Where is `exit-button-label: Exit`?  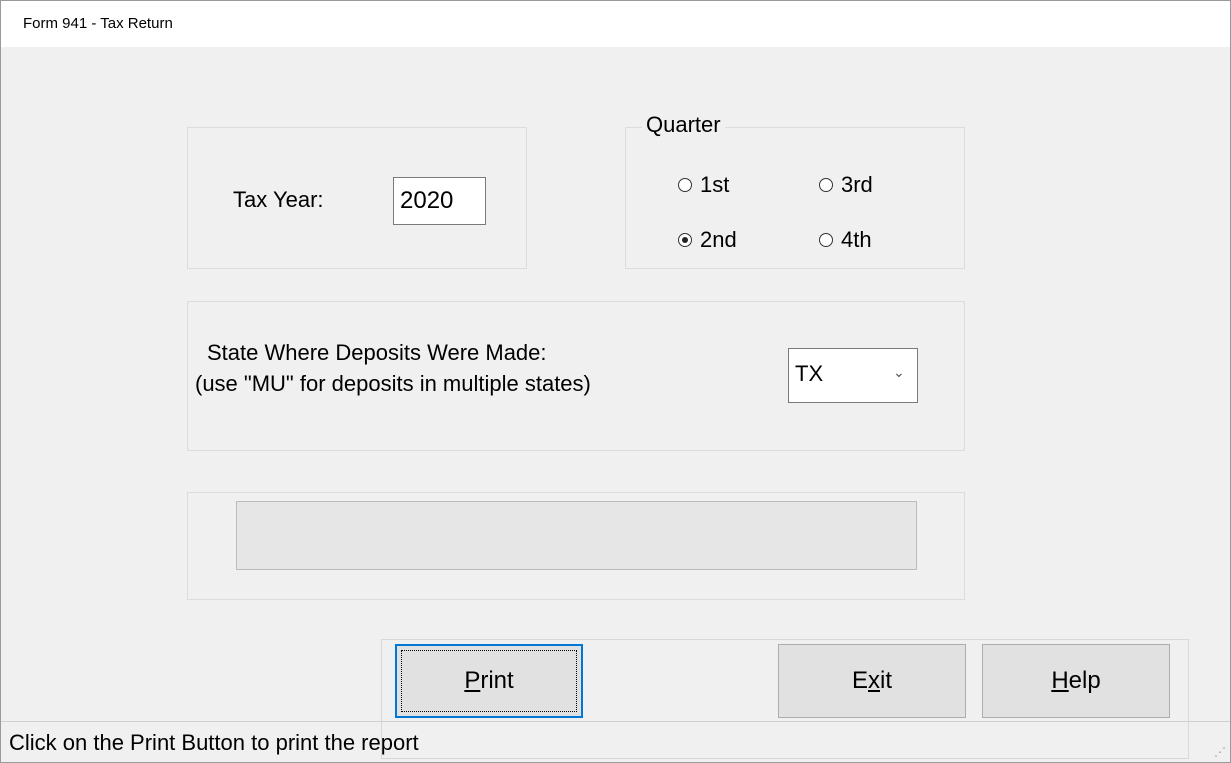 exit-button-label: Exit is located at coordinates (871, 680).